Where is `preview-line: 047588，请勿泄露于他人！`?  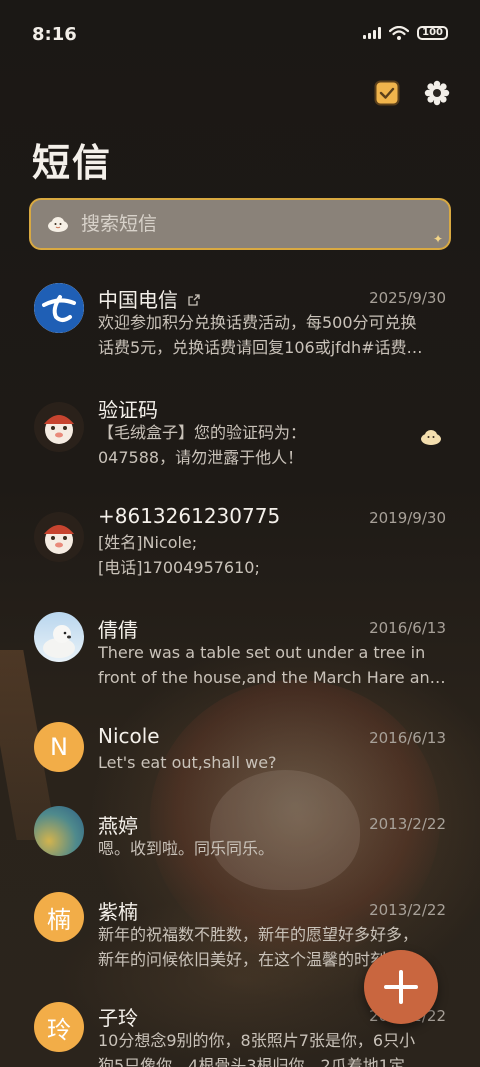 preview-line: 047588，请勿泄露于他人！ is located at coordinates (201, 457).